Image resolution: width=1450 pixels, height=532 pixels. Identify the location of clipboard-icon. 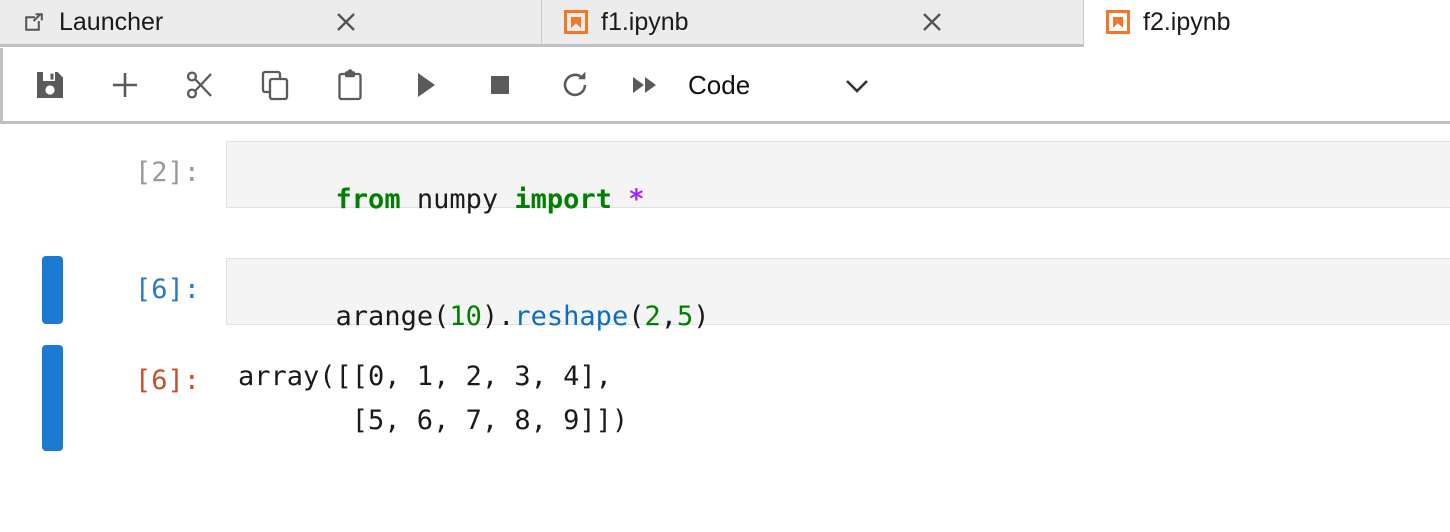
(350, 85).